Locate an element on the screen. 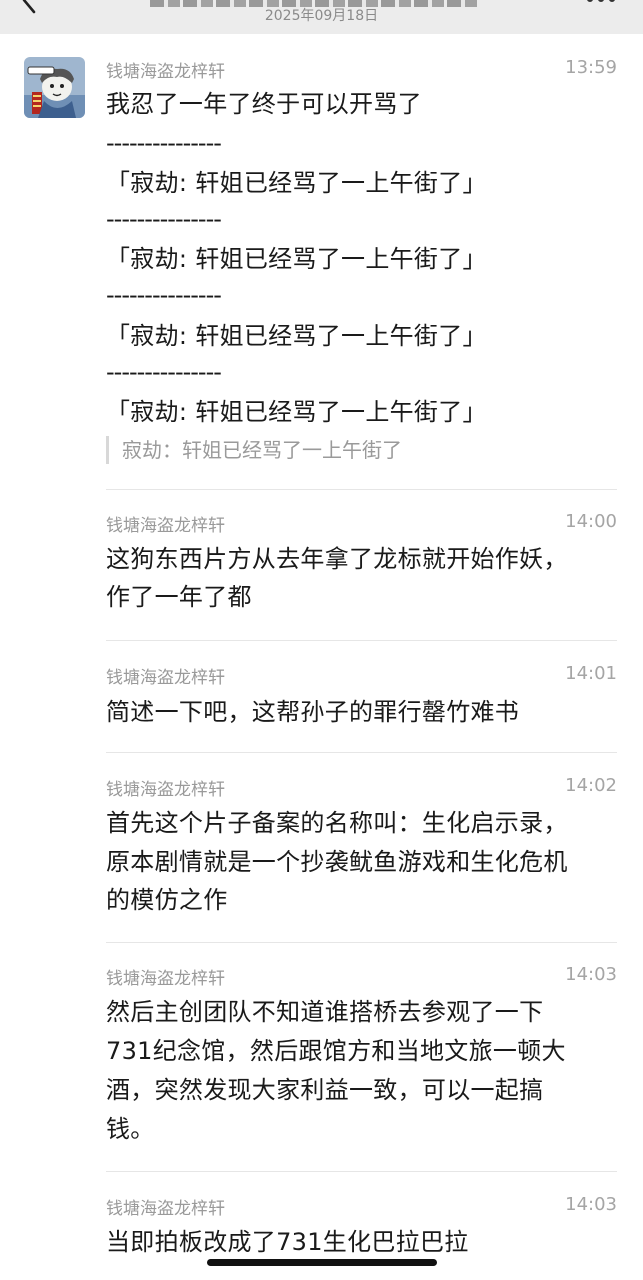 This screenshot has height=1280, width=643. message-line: 的模仿之作 is located at coordinates (167, 900).